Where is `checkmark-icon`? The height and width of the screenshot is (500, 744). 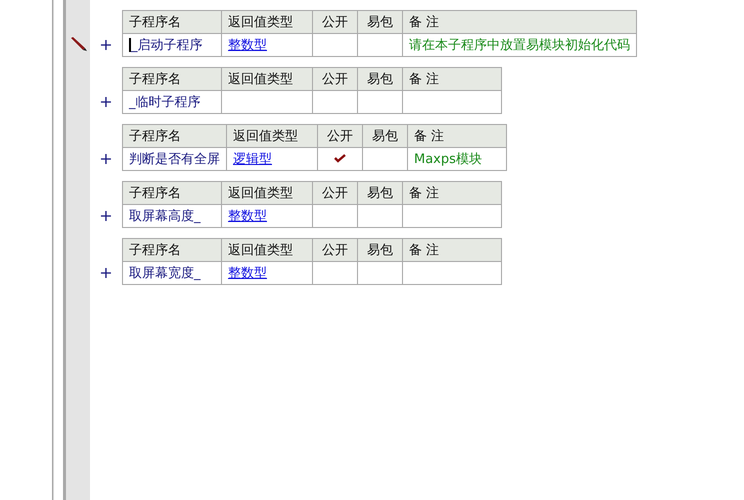
checkmark-icon is located at coordinates (340, 158).